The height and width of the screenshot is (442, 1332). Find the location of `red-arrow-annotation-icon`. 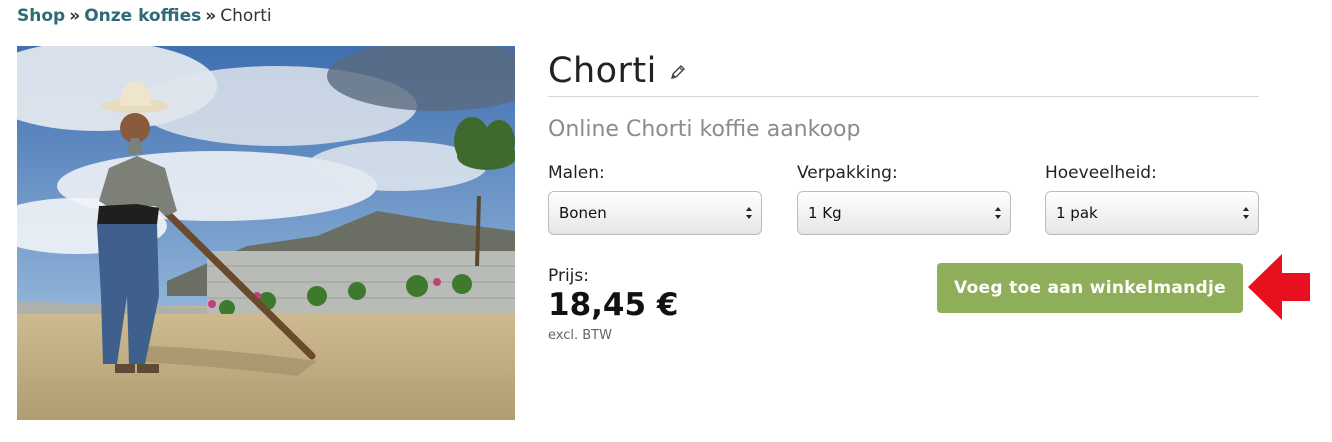

red-arrow-annotation-icon is located at coordinates (1279, 287).